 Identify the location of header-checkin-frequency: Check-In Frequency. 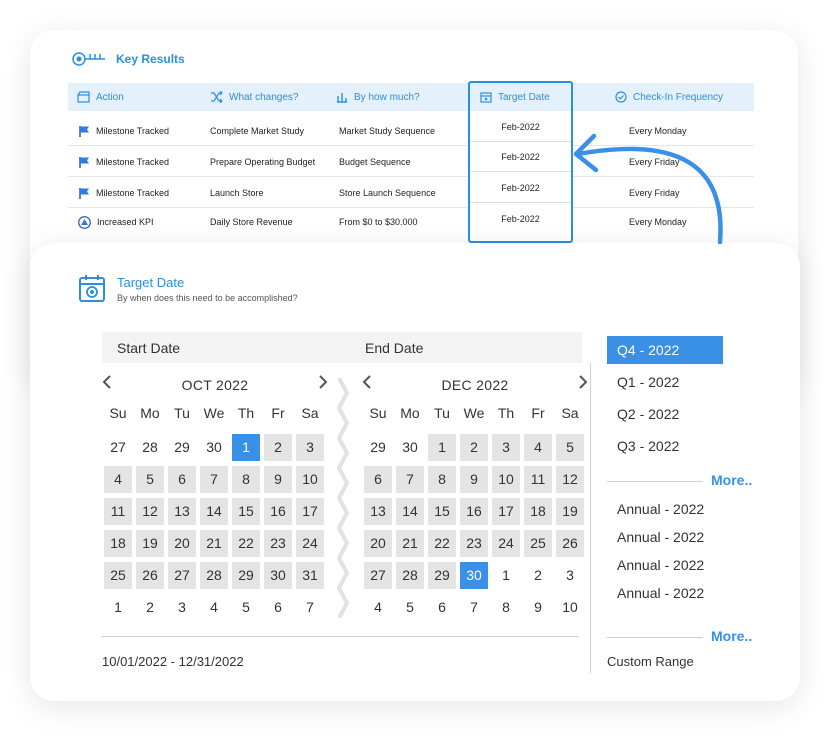
(669, 97).